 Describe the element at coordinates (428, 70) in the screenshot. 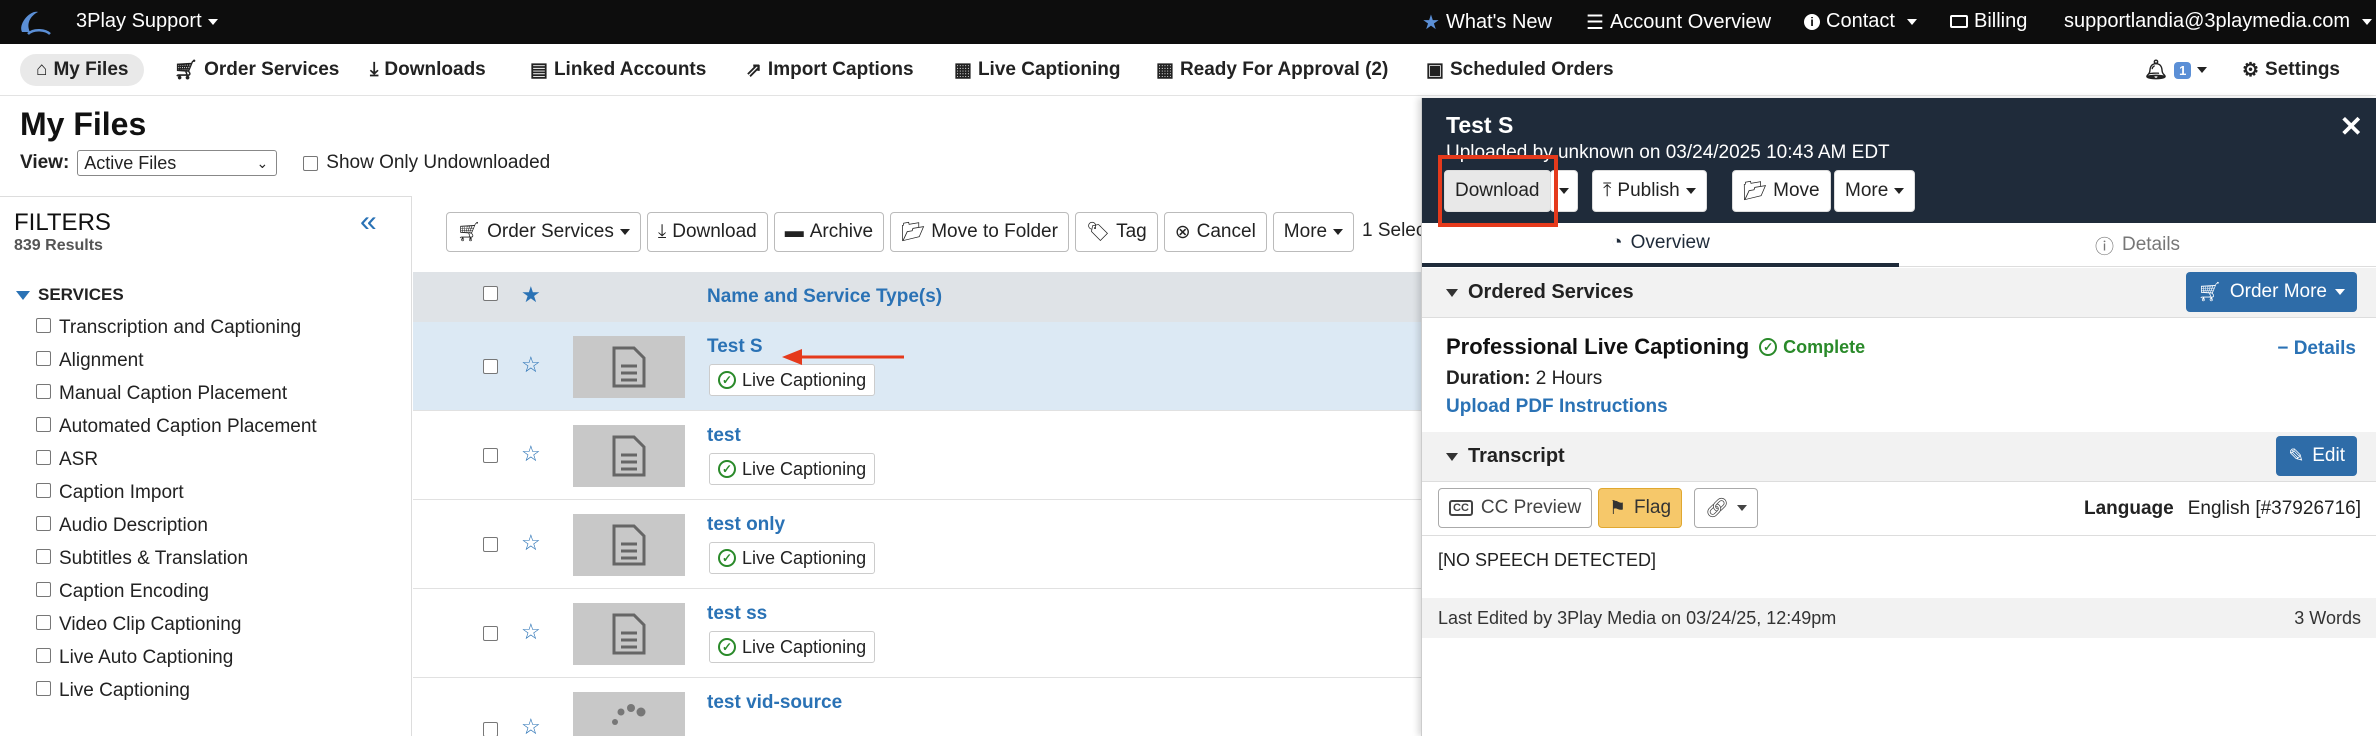

I see `nav-downloads: ⤓ Downloads` at that location.